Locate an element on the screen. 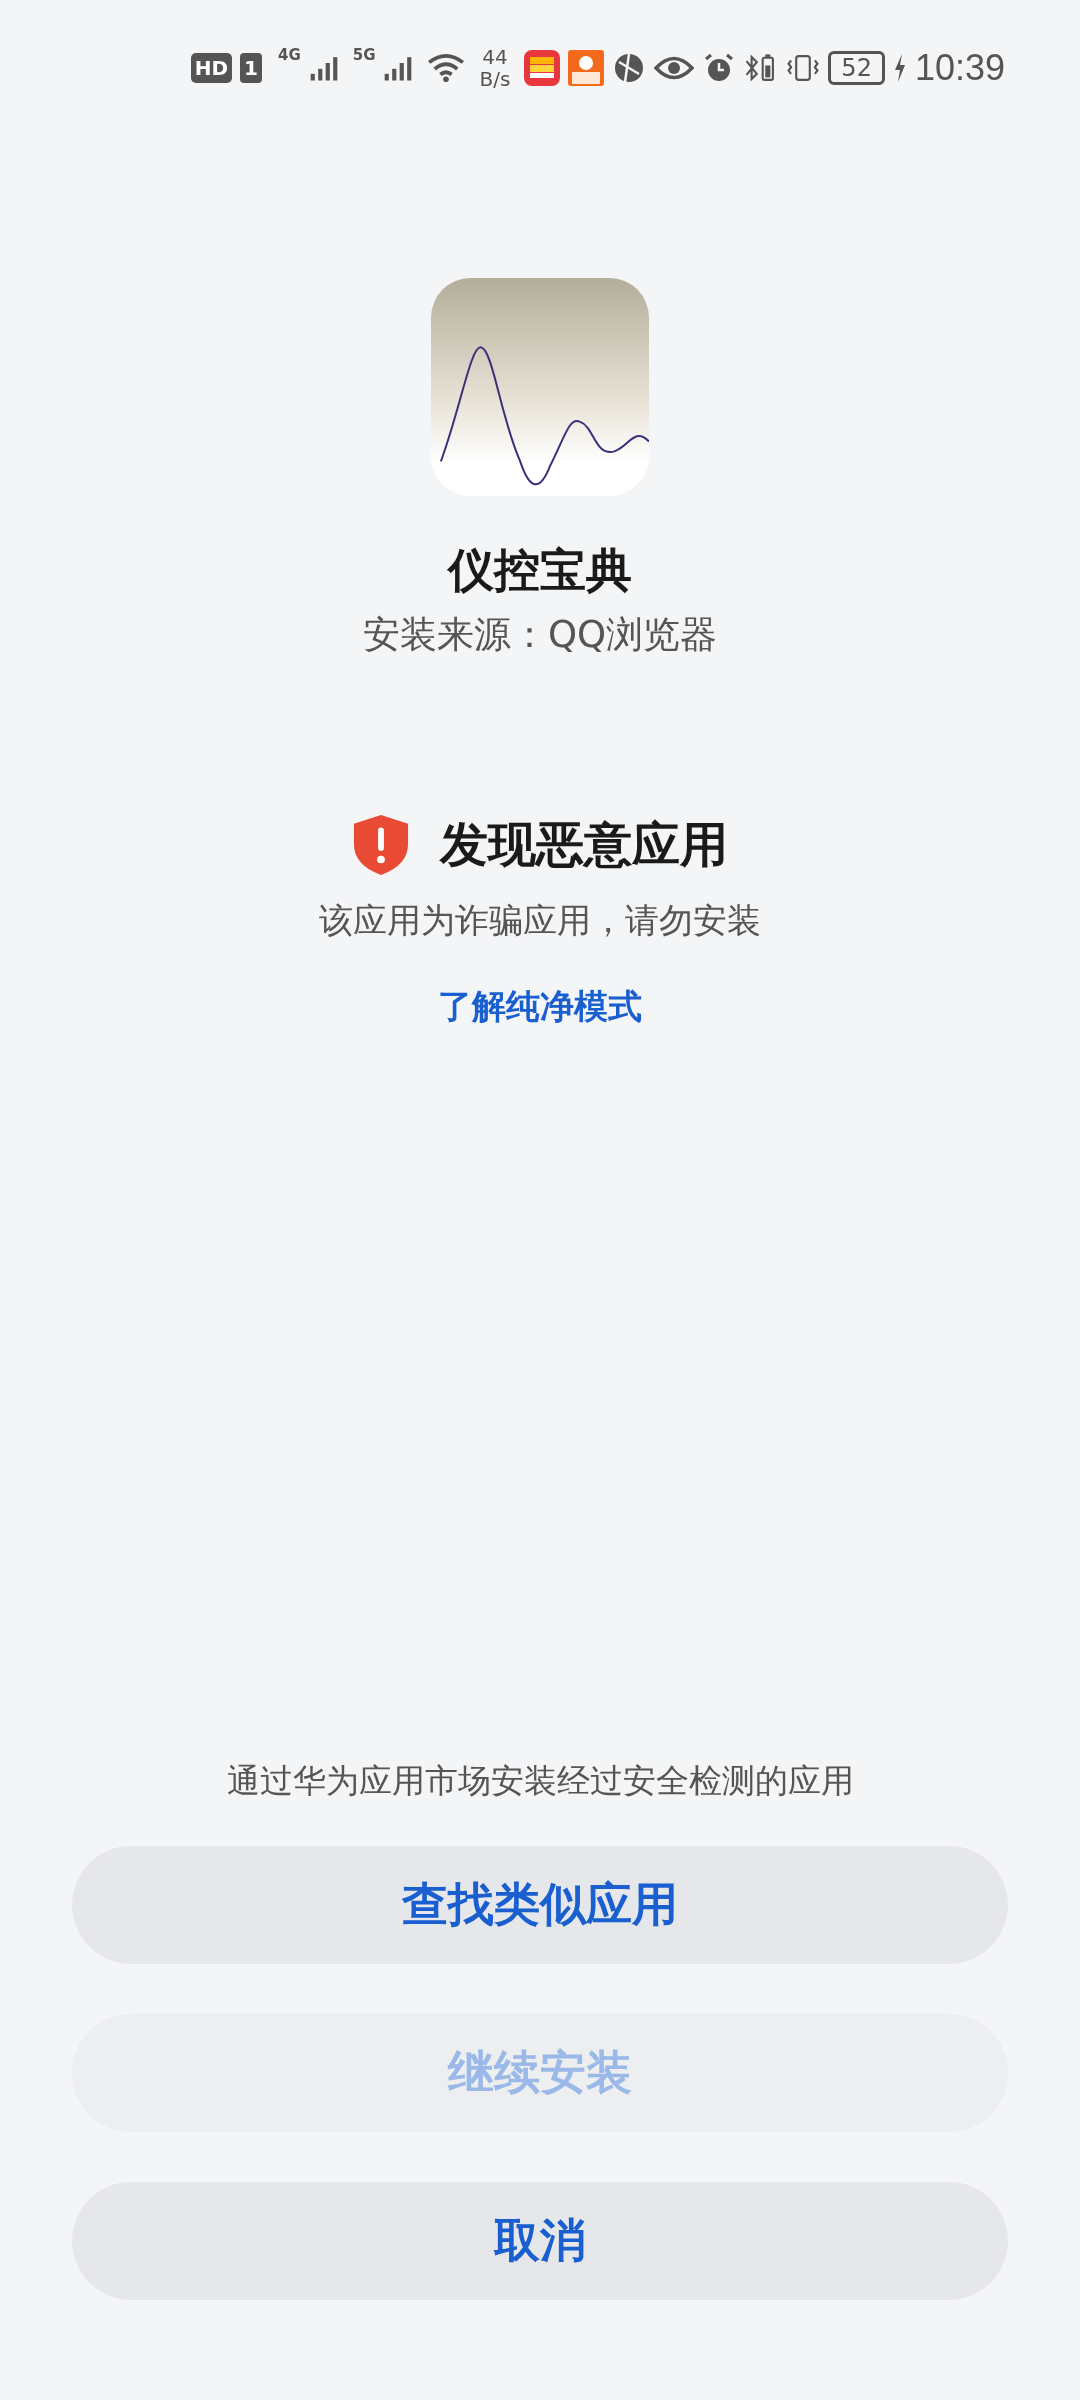  action-button: 取消 is located at coordinates (540, 2241).